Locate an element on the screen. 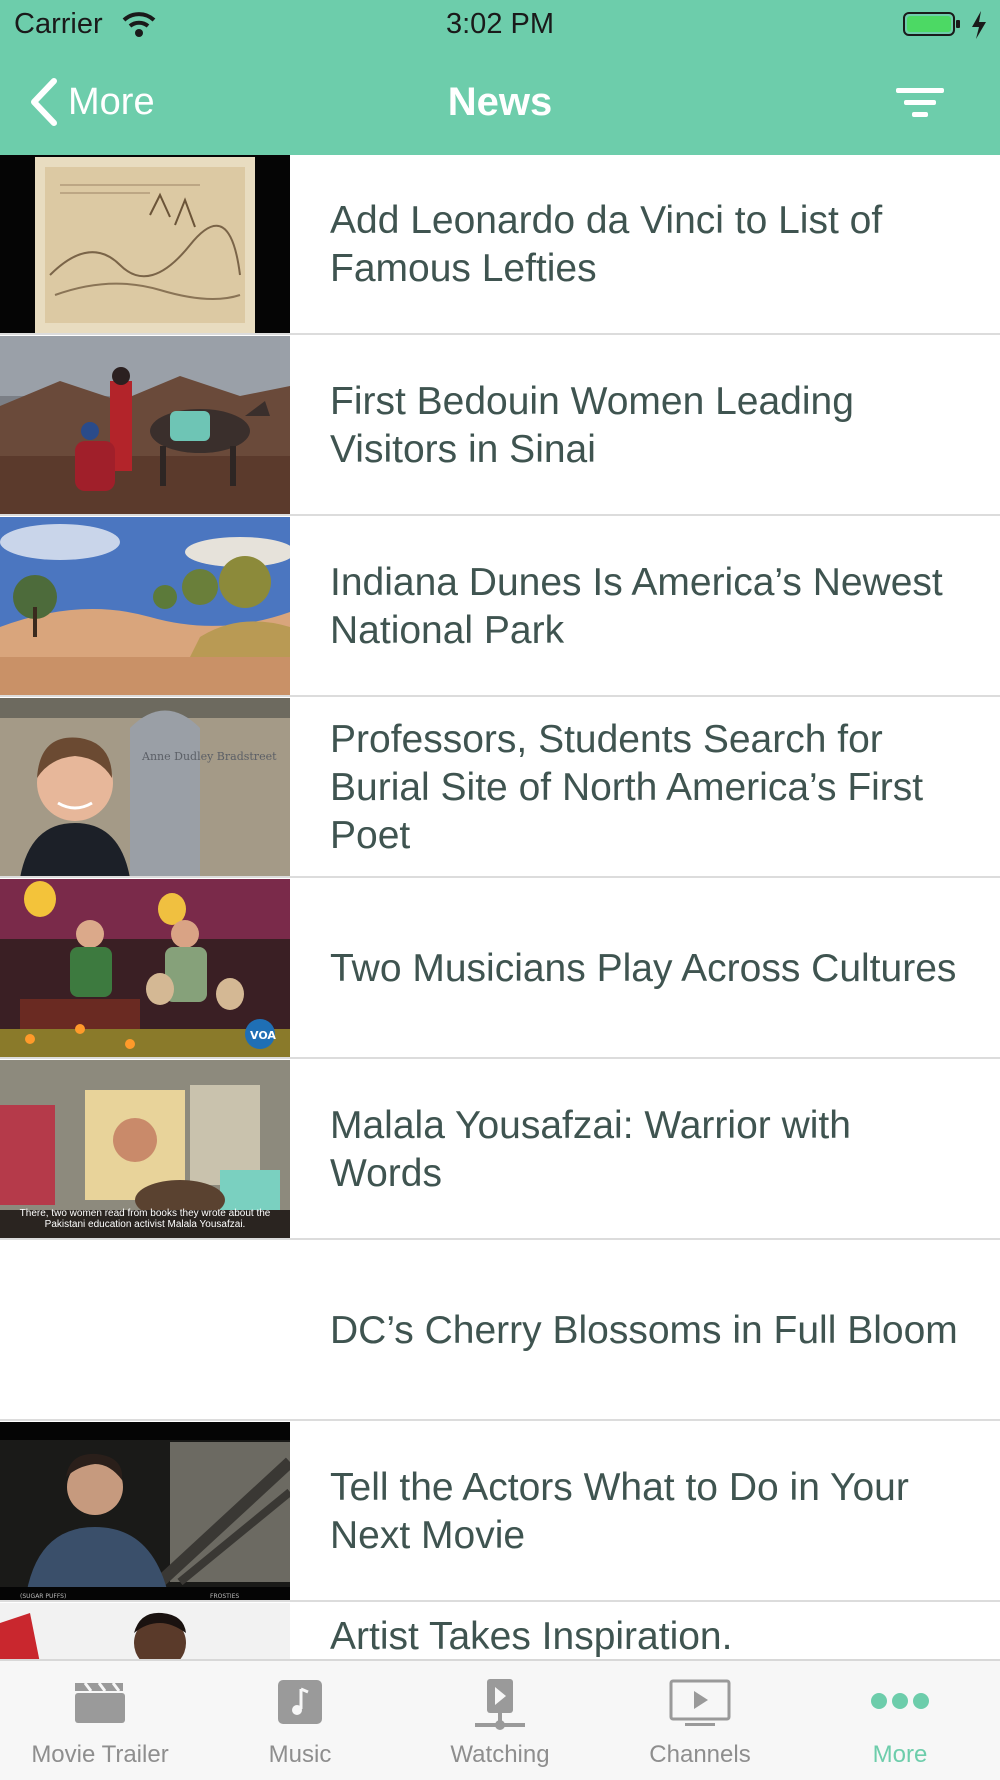 Image resolution: width=1000 pixels, height=1780 pixels. status-bar: Carrier 3:02 PM is located at coordinates (500, 25).